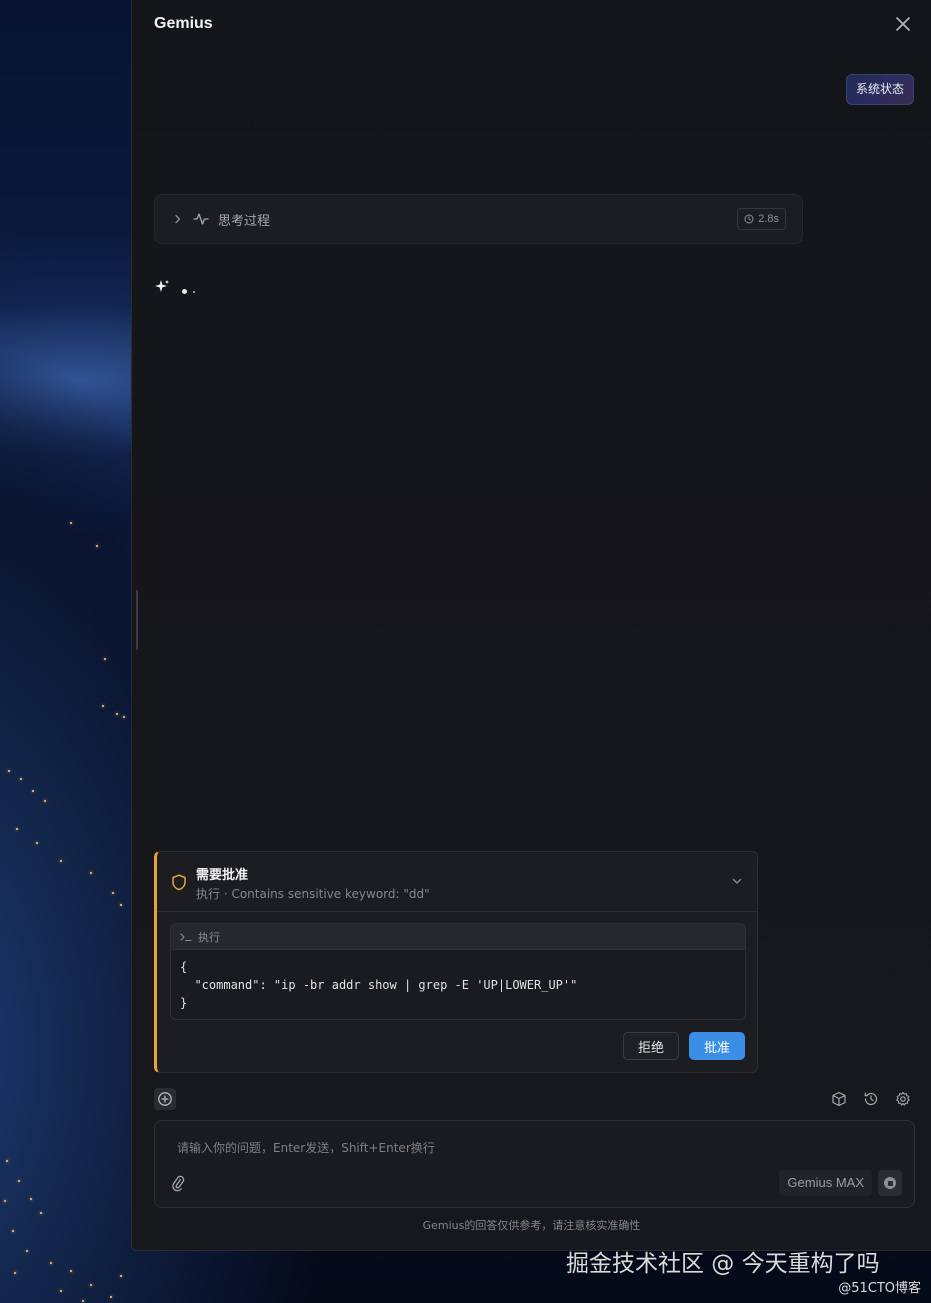 Image resolution: width=931 pixels, height=1303 pixels. I want to click on new-chat-button, so click(165, 1099).